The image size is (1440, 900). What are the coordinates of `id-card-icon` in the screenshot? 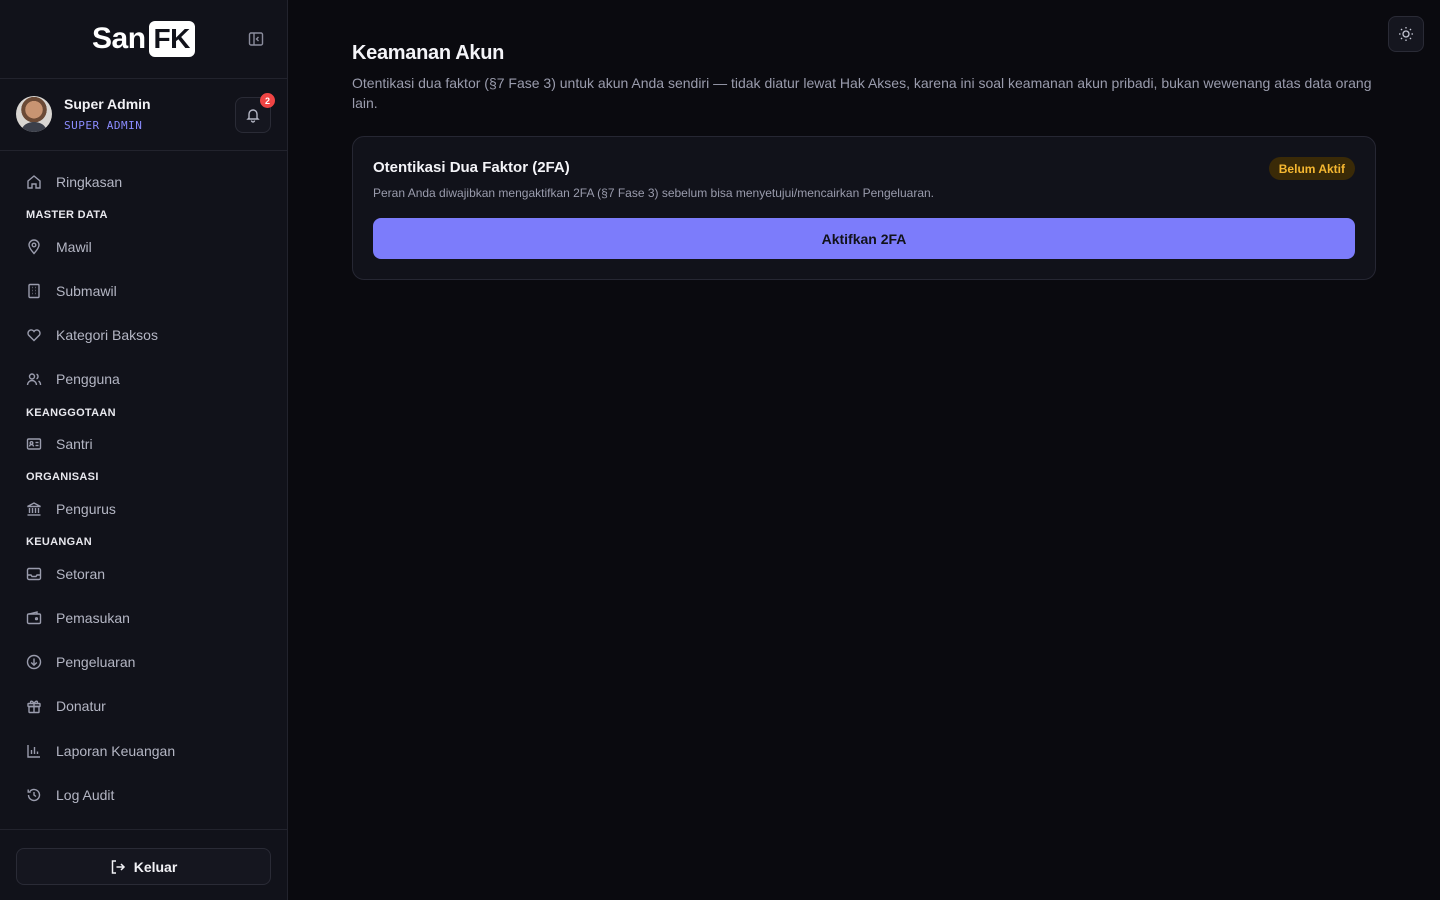 It's located at (34, 444).